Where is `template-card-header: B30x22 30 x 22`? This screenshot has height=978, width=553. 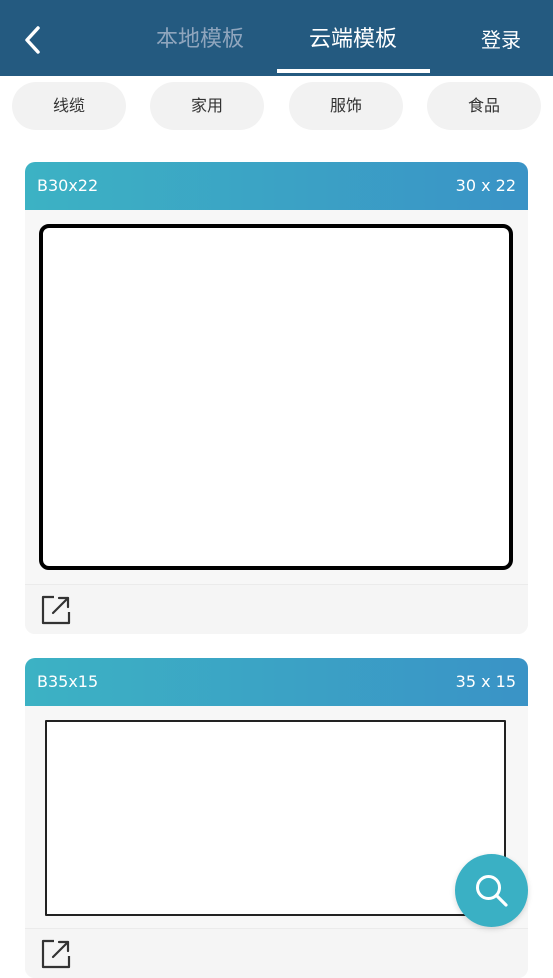
template-card-header: B30x22 30 x 22 is located at coordinates (276, 186).